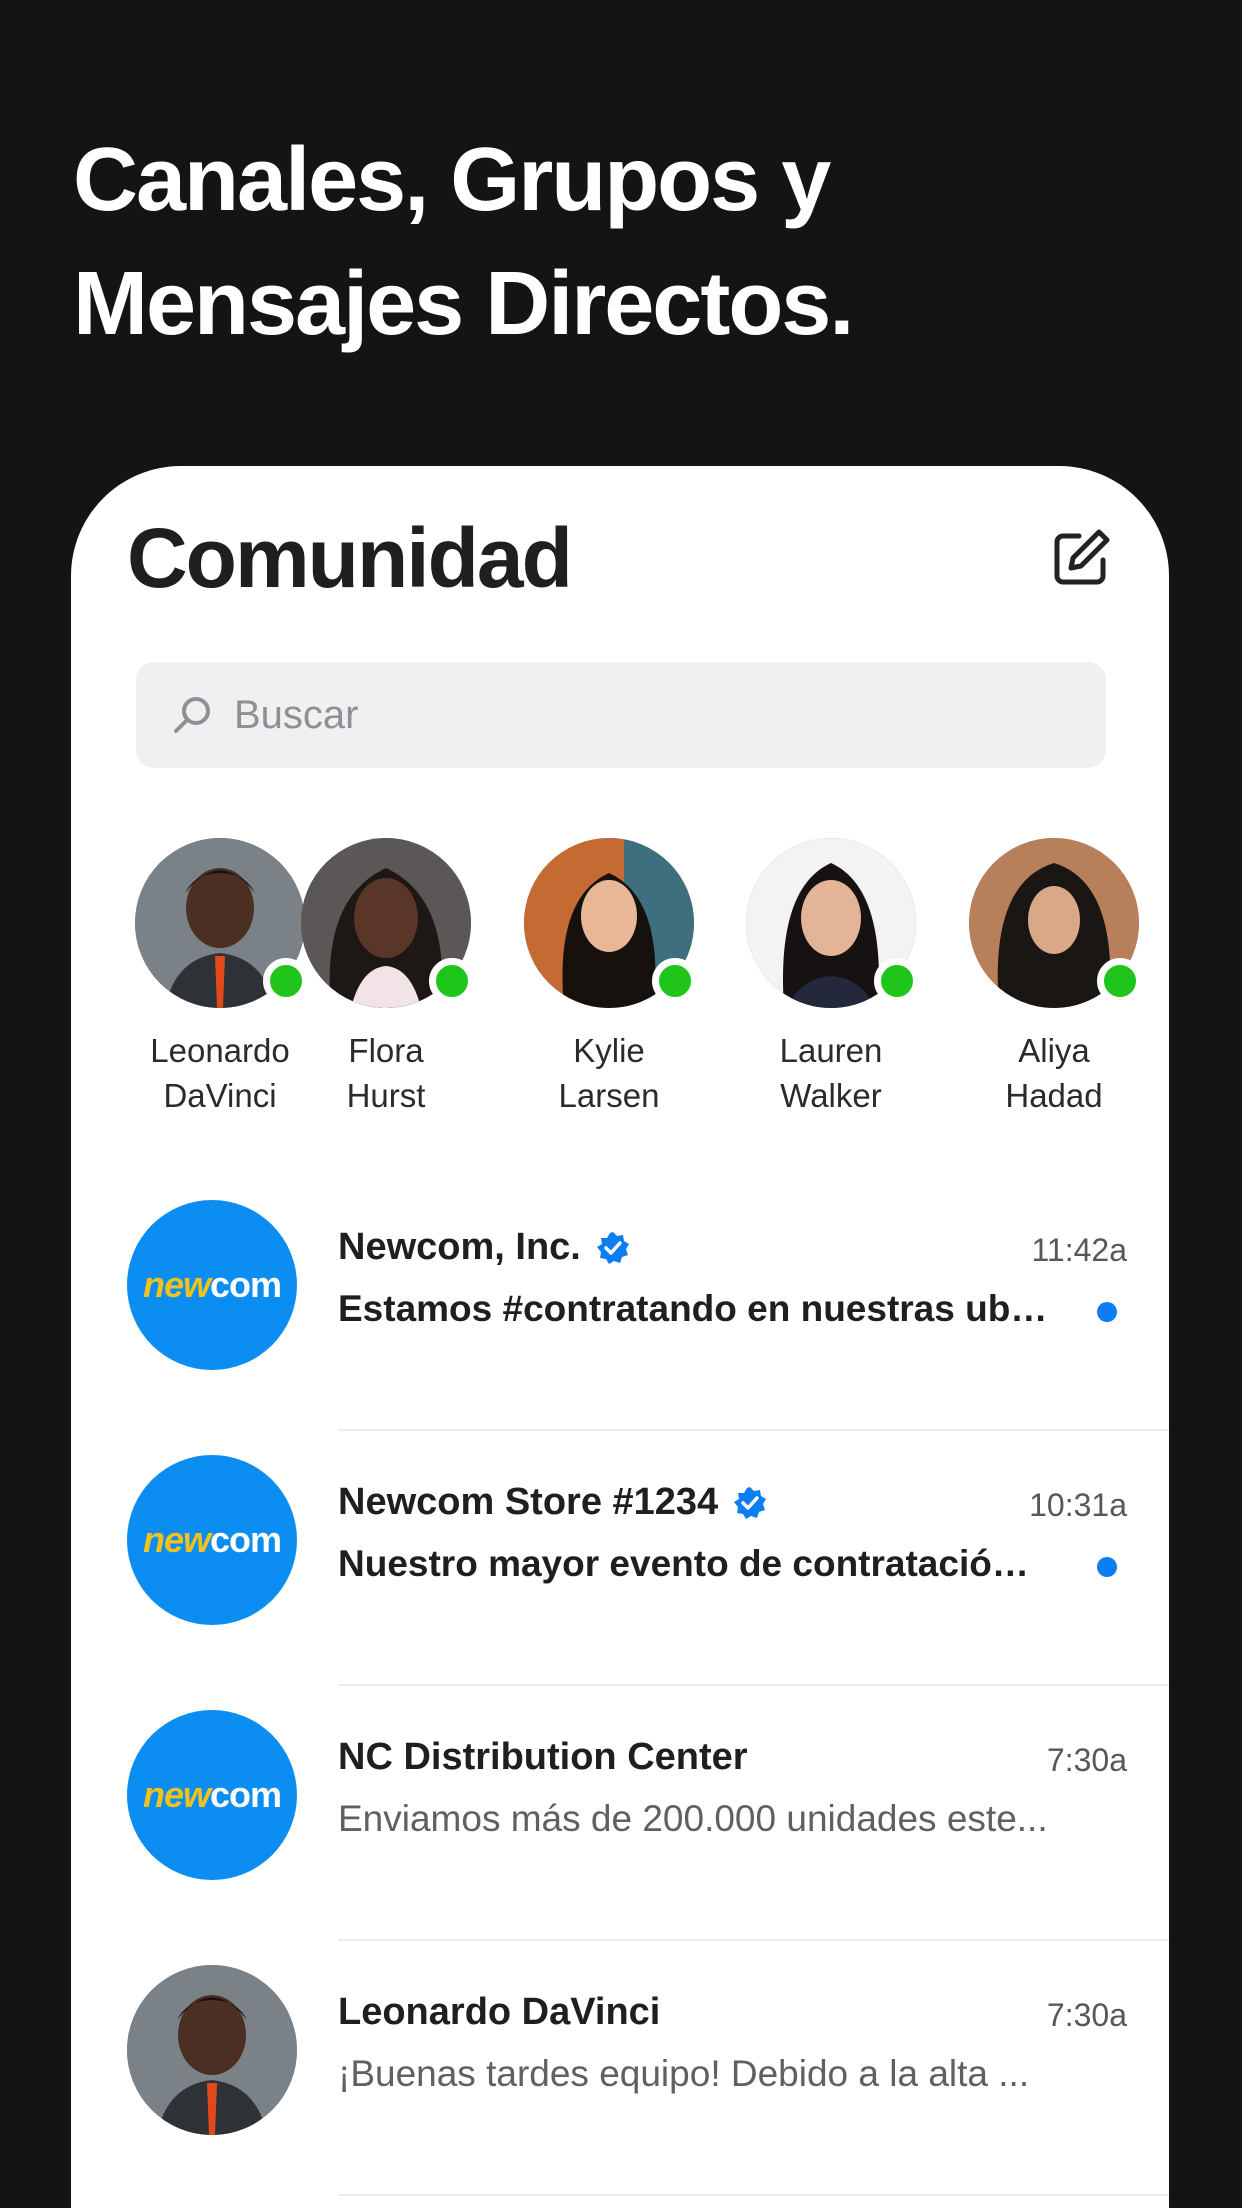 Image resolution: width=1242 pixels, height=2208 pixels. I want to click on chat-time: 10:31a, so click(1078, 1505).